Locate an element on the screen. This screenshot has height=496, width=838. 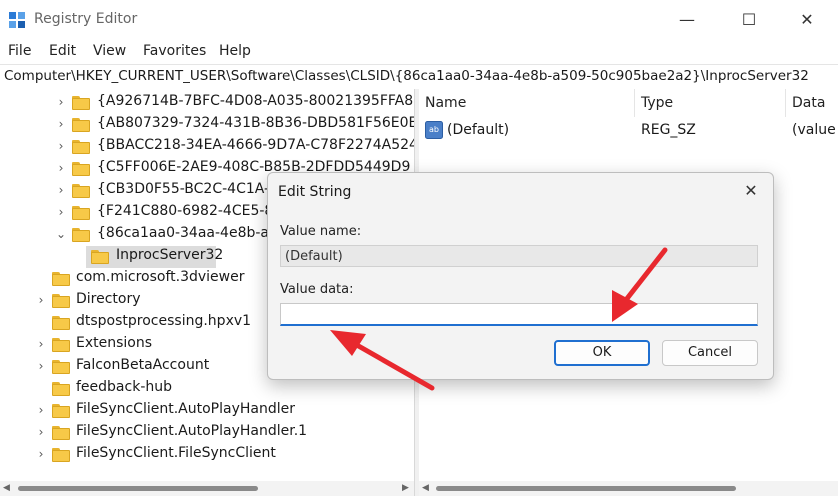
tree-item: › FileSyncClient.AutoPlayHandler.1 is located at coordinates (207, 433).